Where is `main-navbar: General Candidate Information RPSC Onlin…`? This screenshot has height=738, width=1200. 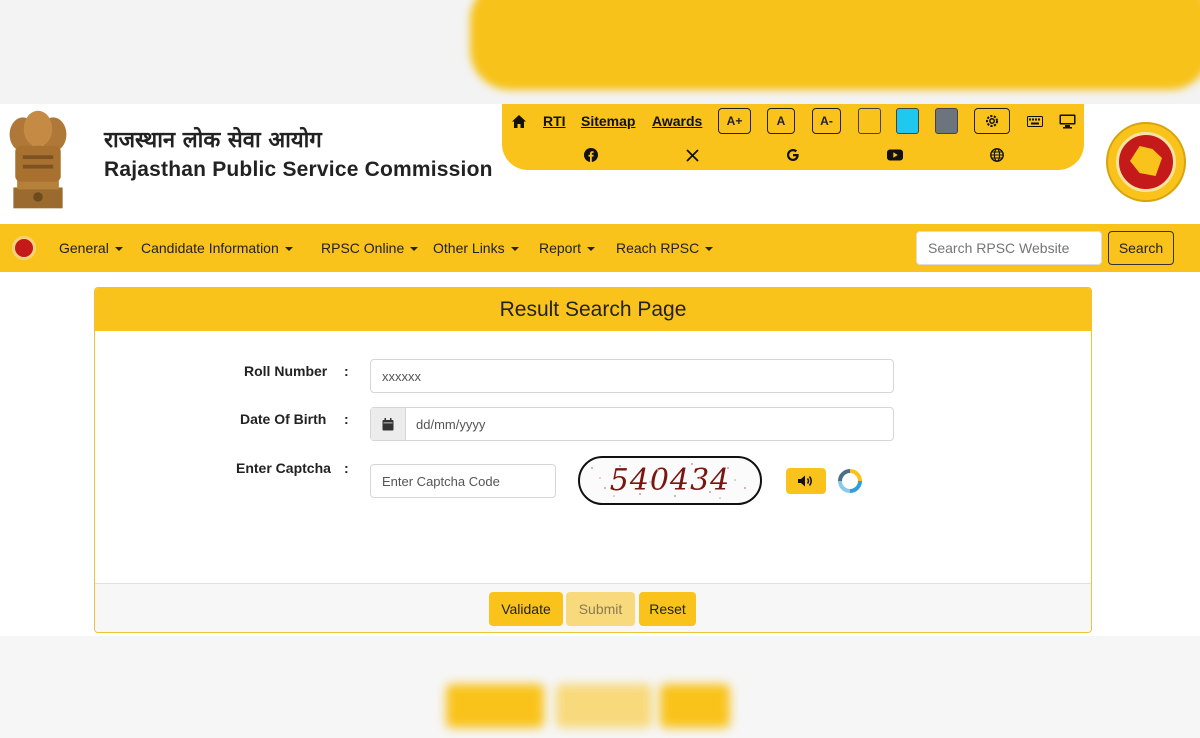 main-navbar: General Candidate Information RPSC Onlin… is located at coordinates (600, 248).